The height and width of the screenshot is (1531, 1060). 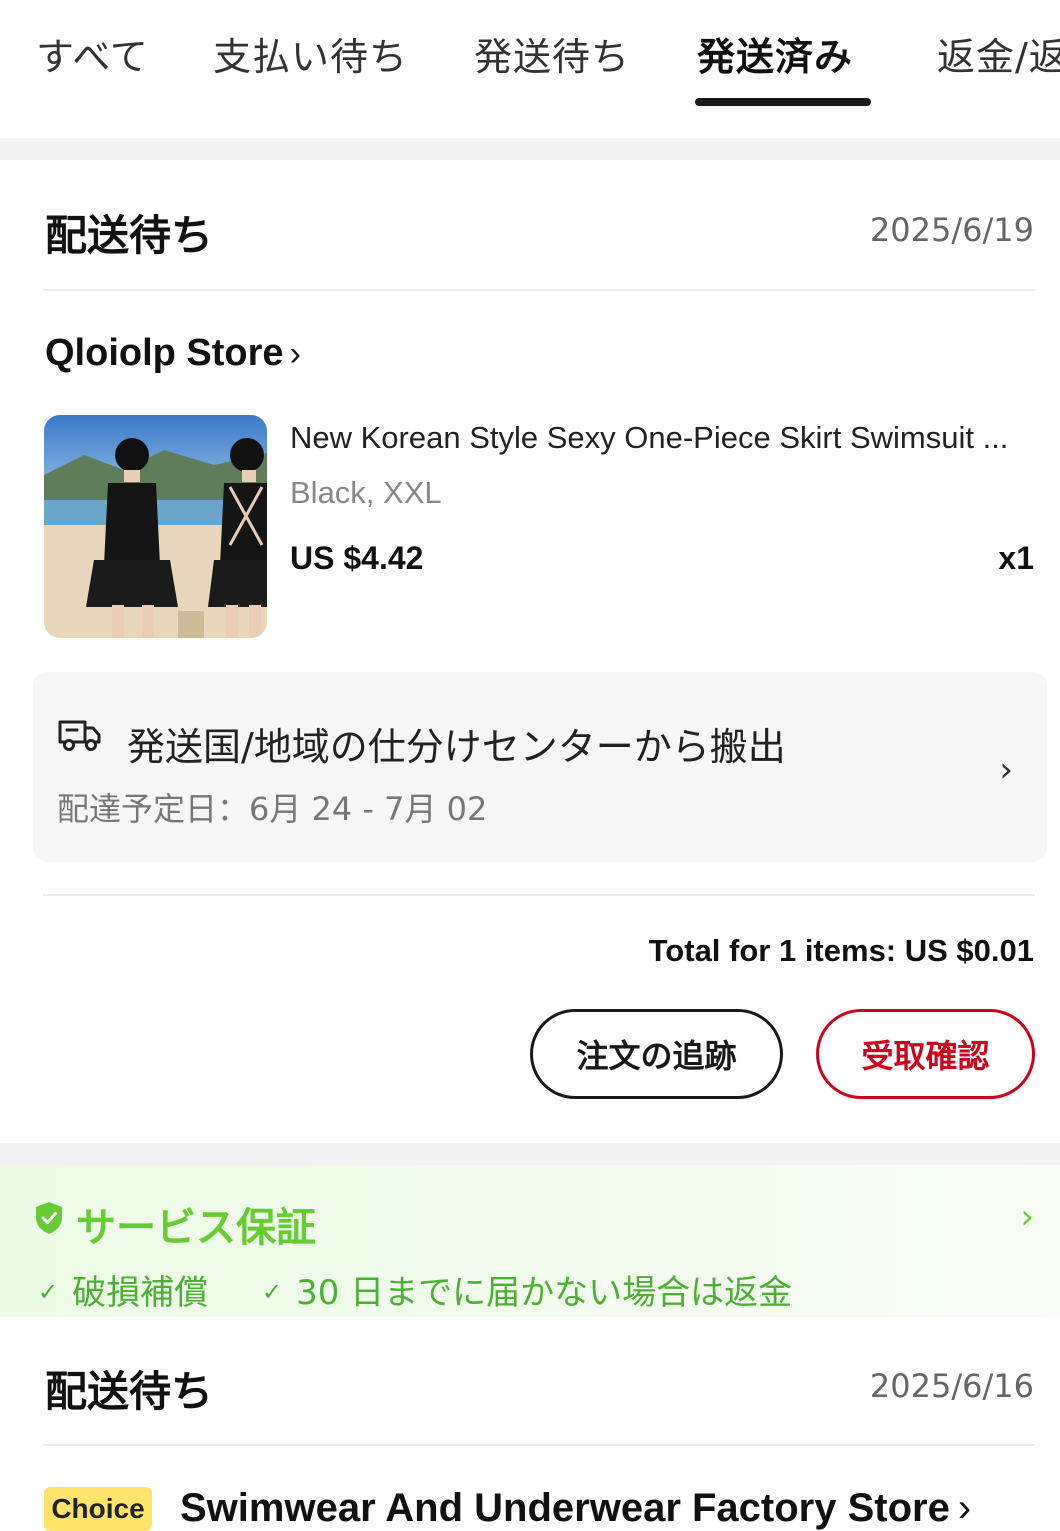 What do you see at coordinates (155, 526) in the screenshot?
I see `product-image` at bounding box center [155, 526].